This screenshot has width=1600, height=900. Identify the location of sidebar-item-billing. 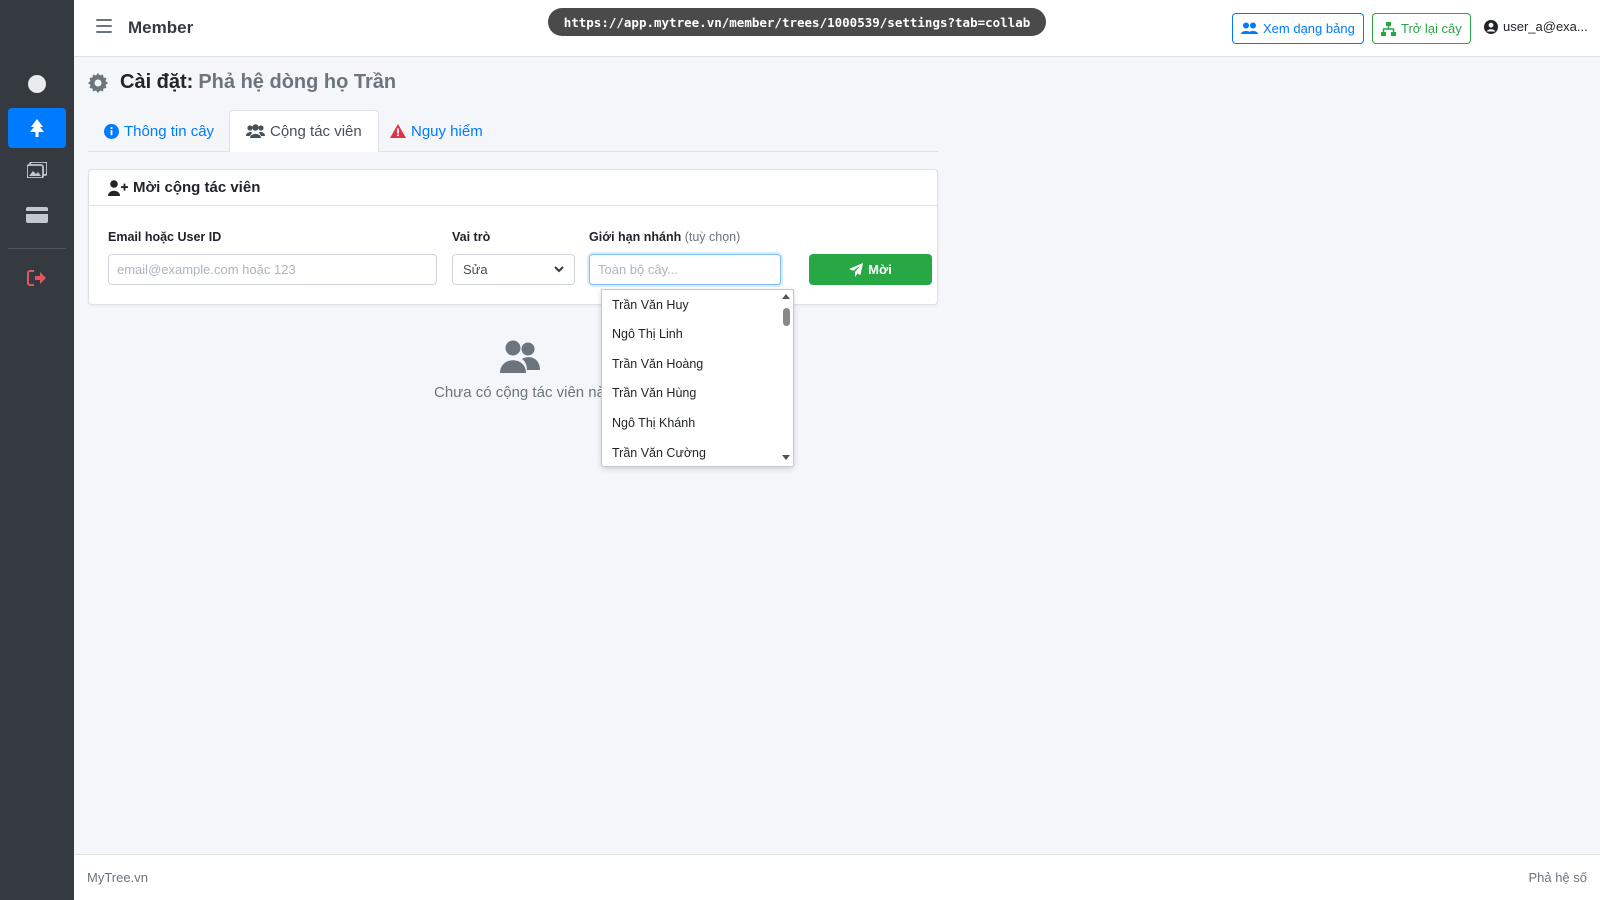
(37, 215).